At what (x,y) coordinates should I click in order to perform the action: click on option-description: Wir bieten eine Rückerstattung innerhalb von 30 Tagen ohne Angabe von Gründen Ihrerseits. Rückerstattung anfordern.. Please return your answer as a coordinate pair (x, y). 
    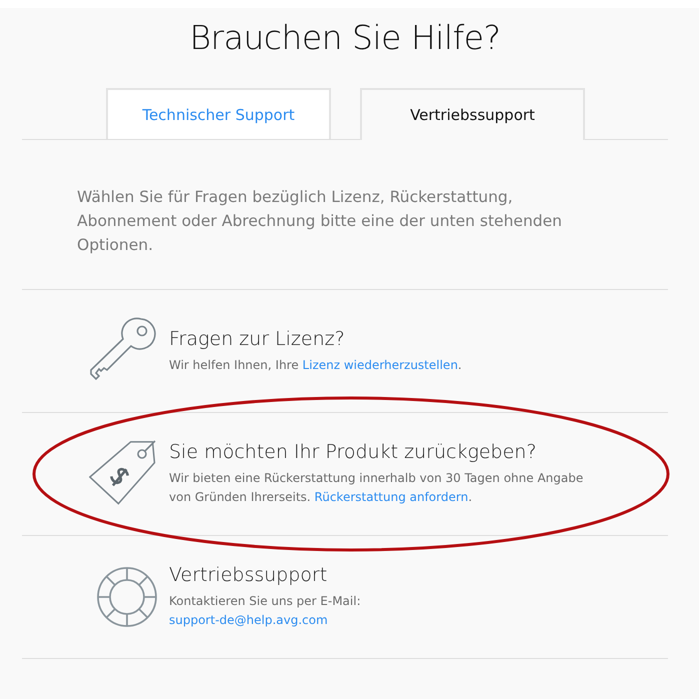
    Looking at the image, I should click on (376, 488).